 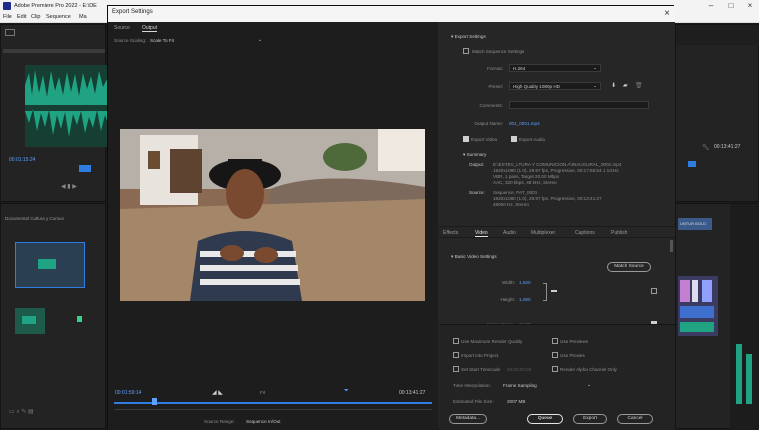 What do you see at coordinates (695, 224) in the screenshot?
I see `timeline-video-clip: UNTUR BOLD` at bounding box center [695, 224].